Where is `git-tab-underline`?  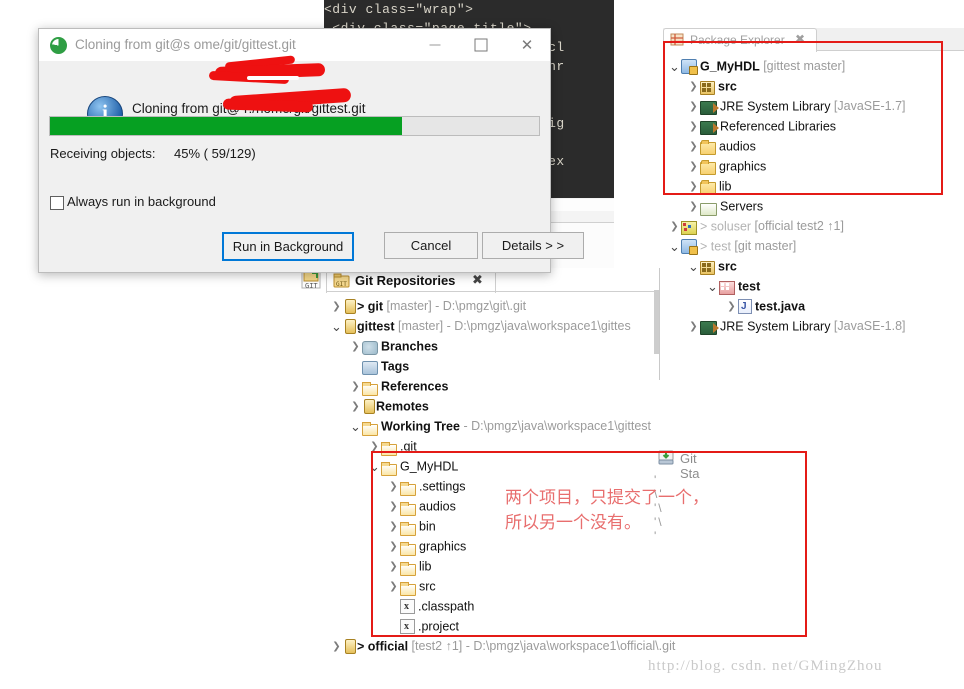
git-tab-underline is located at coordinates (493, 291).